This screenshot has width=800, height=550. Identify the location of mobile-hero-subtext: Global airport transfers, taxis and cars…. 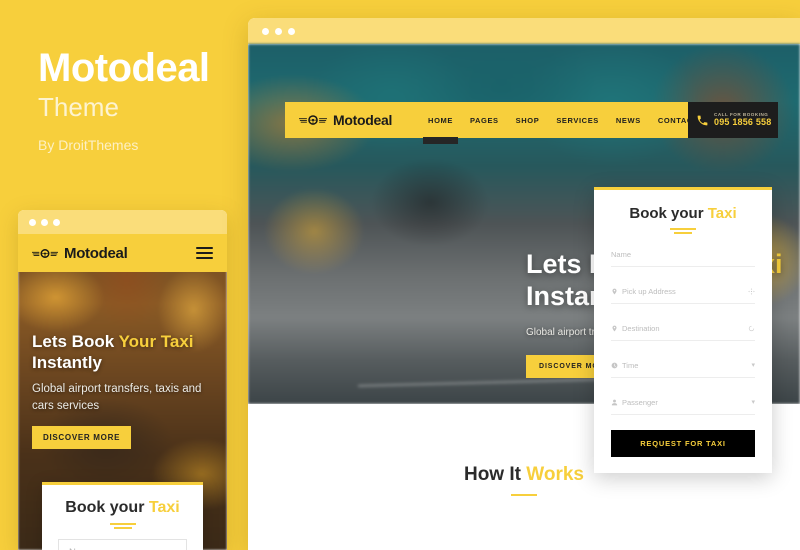
(117, 398).